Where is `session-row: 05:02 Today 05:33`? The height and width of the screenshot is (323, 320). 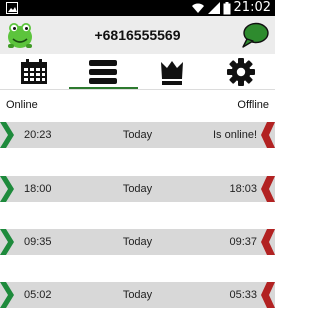
session-row: 05:02 Today 05:33 is located at coordinates (137, 295).